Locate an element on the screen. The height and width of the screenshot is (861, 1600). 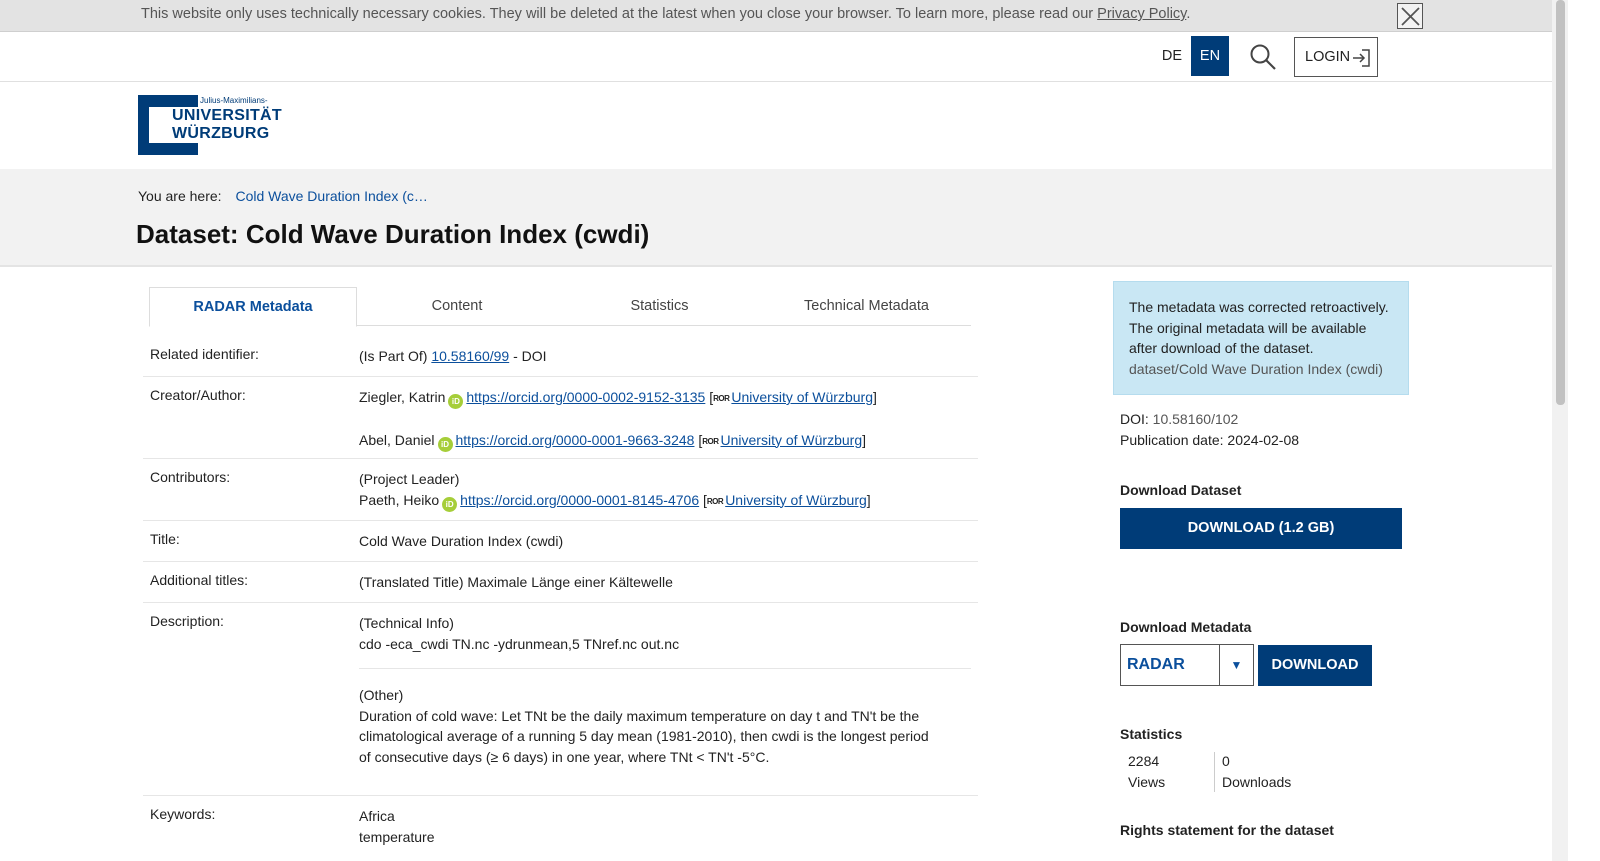
login-button: LOGIN is located at coordinates (1336, 57).